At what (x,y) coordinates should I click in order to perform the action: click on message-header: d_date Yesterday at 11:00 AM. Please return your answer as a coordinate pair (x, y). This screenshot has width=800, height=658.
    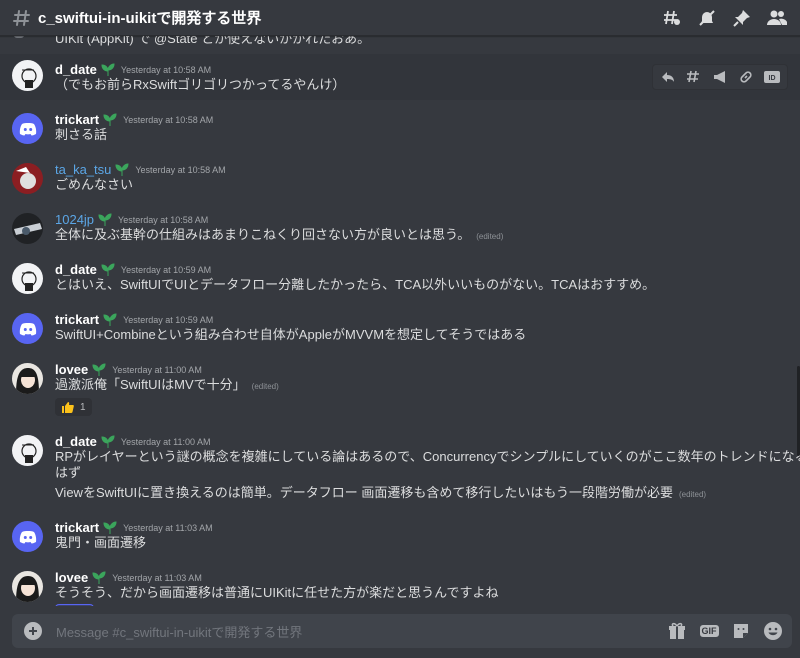
    Looking at the image, I should click on (132, 441).